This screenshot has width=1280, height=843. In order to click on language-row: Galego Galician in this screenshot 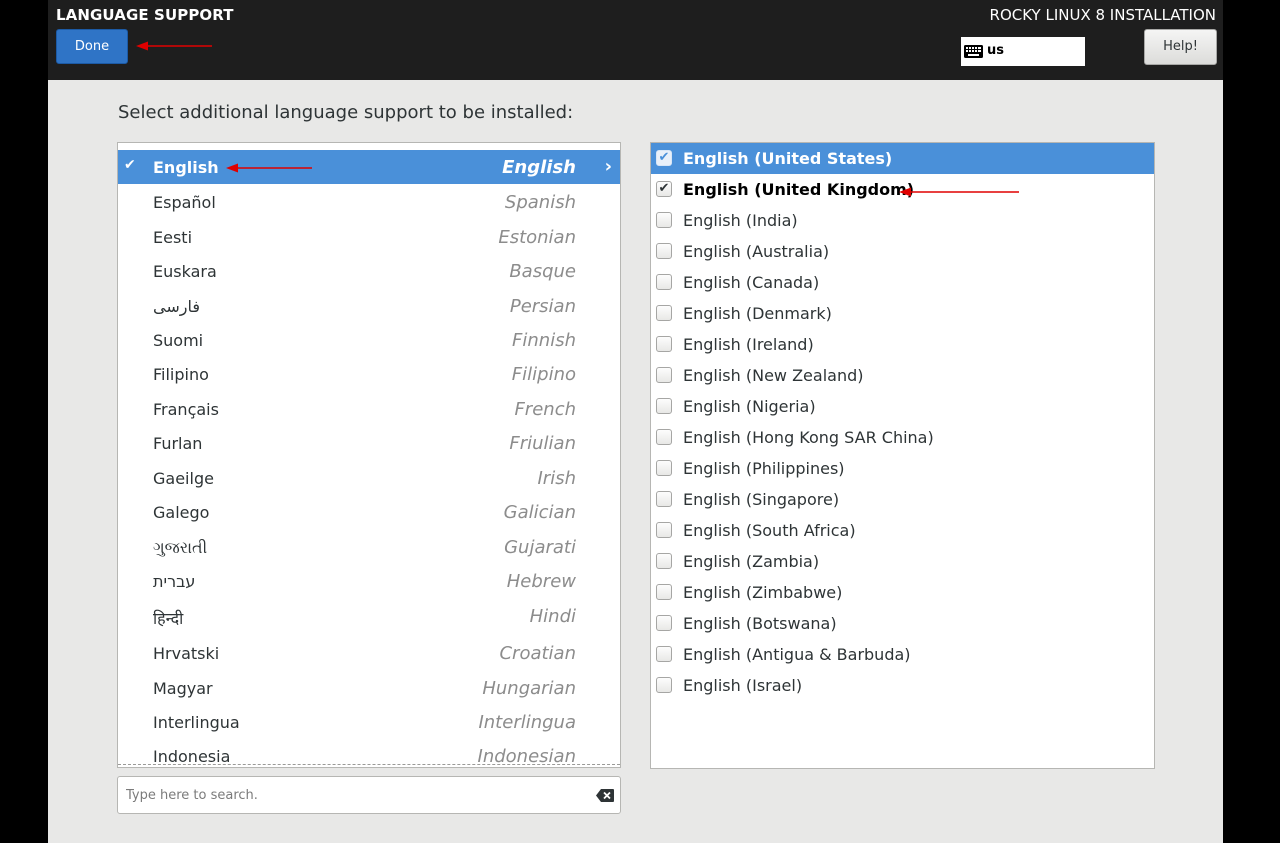, I will do `click(369, 512)`.